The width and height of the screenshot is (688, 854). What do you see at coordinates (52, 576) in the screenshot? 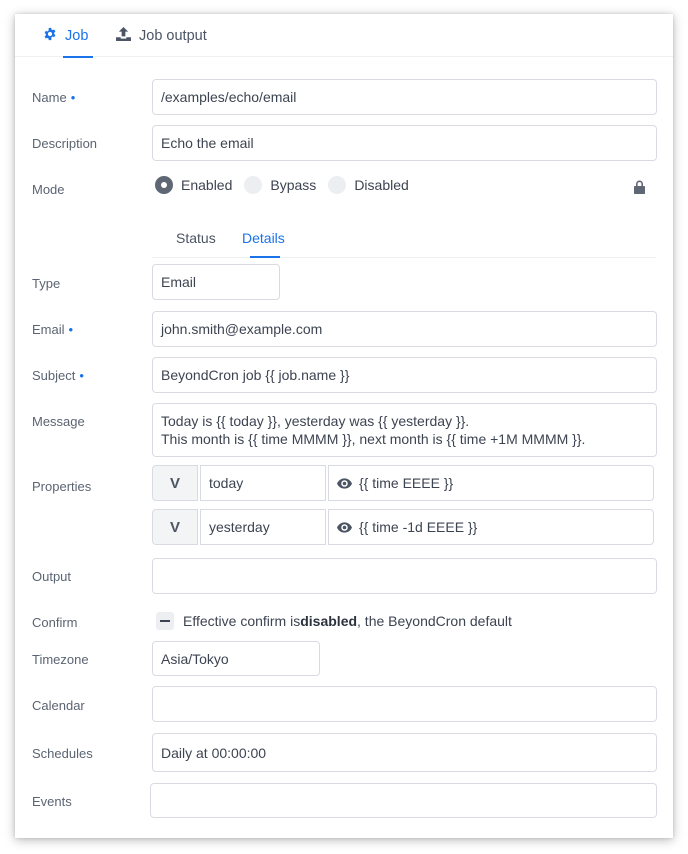
I see `output-label: Output` at bounding box center [52, 576].